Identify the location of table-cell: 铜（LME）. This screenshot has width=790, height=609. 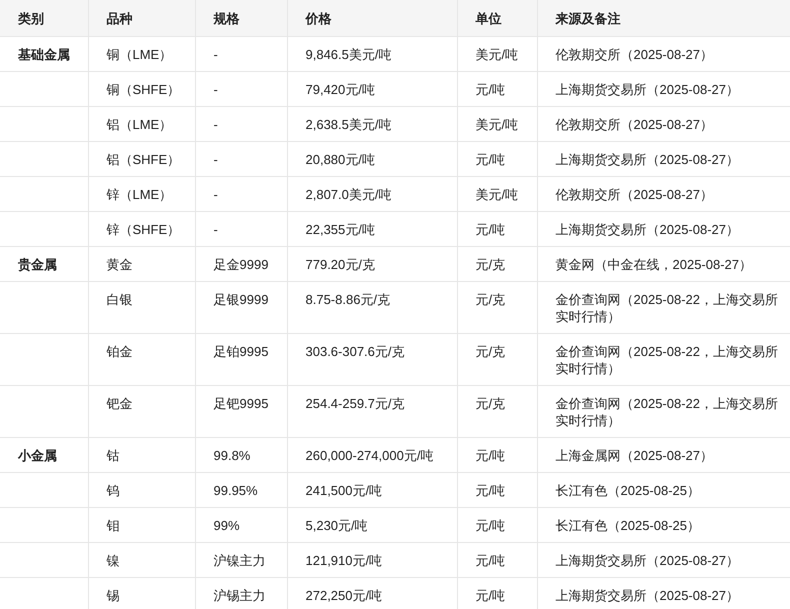
(141, 54).